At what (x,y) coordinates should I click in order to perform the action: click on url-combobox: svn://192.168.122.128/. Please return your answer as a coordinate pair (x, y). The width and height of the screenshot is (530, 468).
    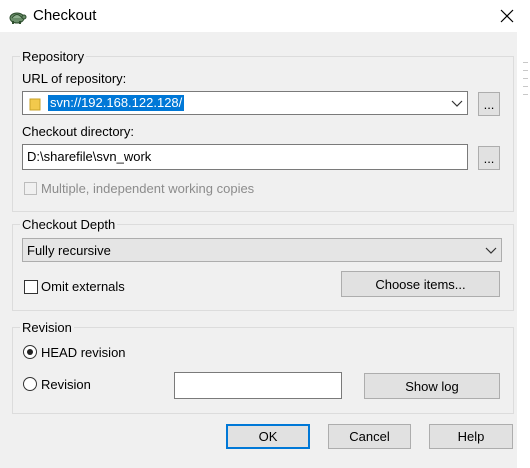
    Looking at the image, I should click on (245, 103).